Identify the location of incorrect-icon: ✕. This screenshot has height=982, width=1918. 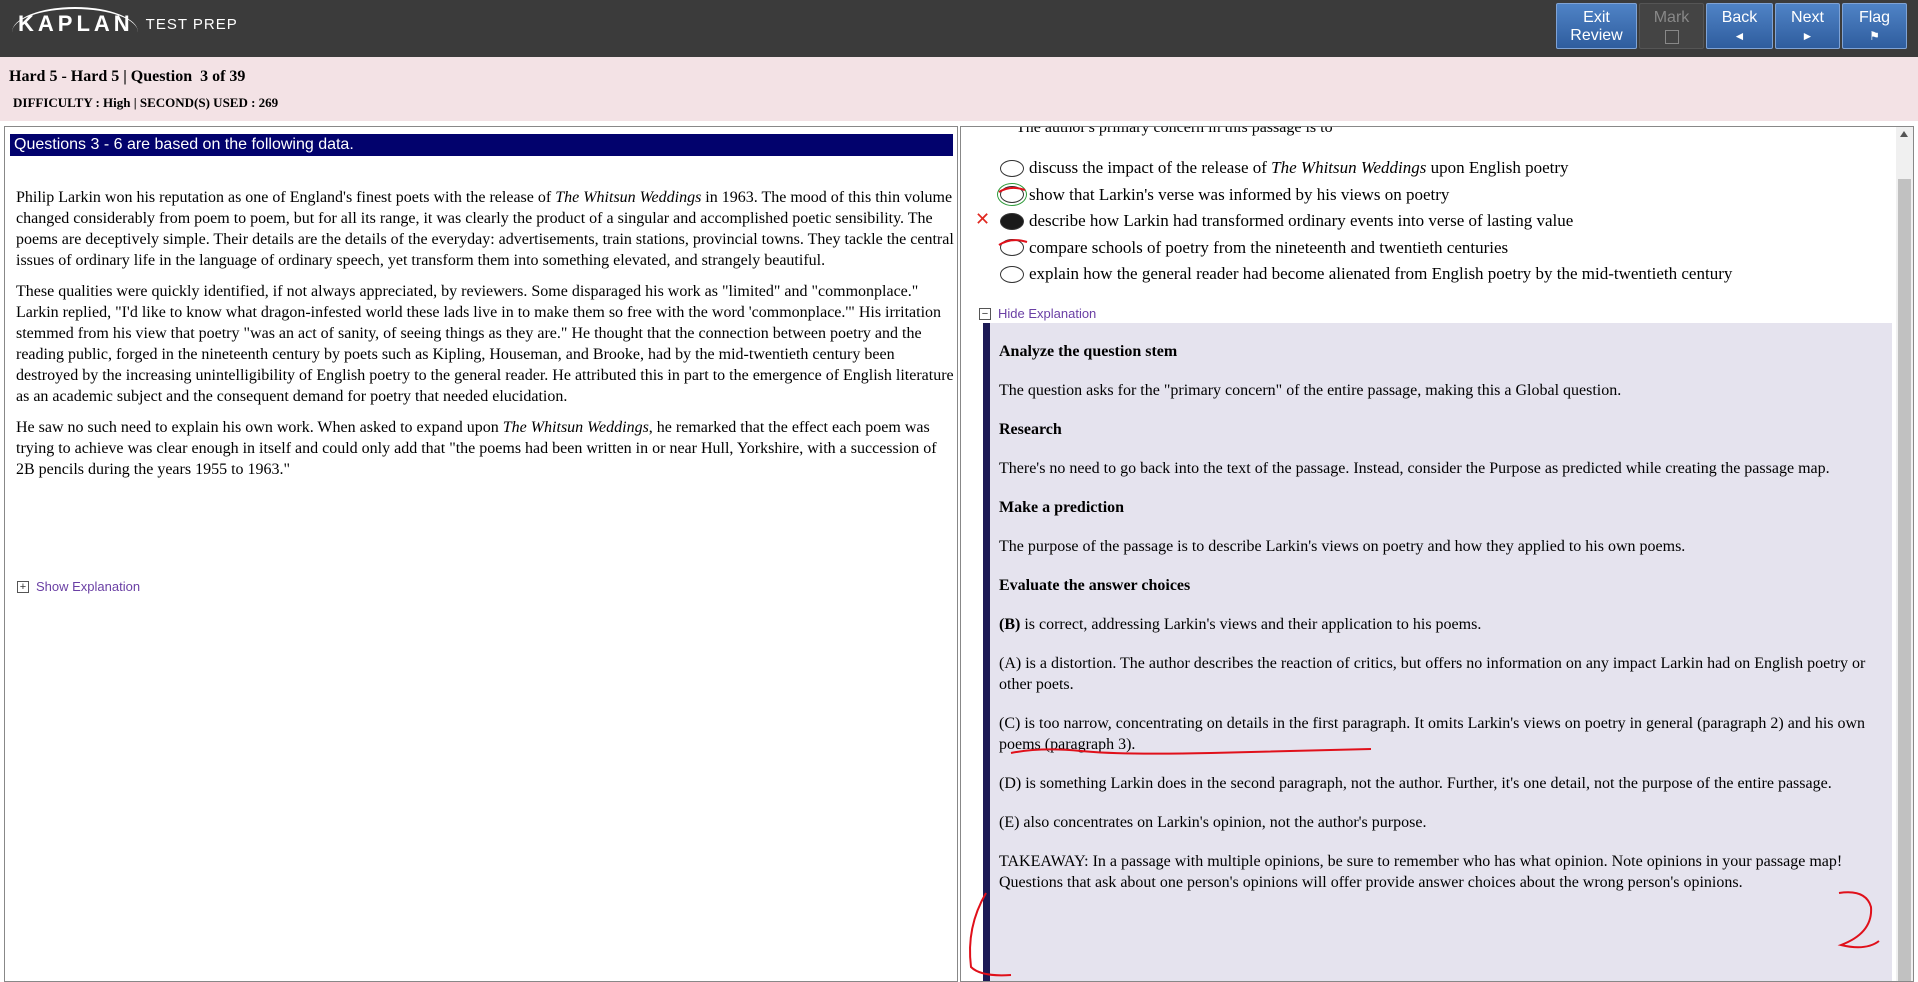
(983, 219).